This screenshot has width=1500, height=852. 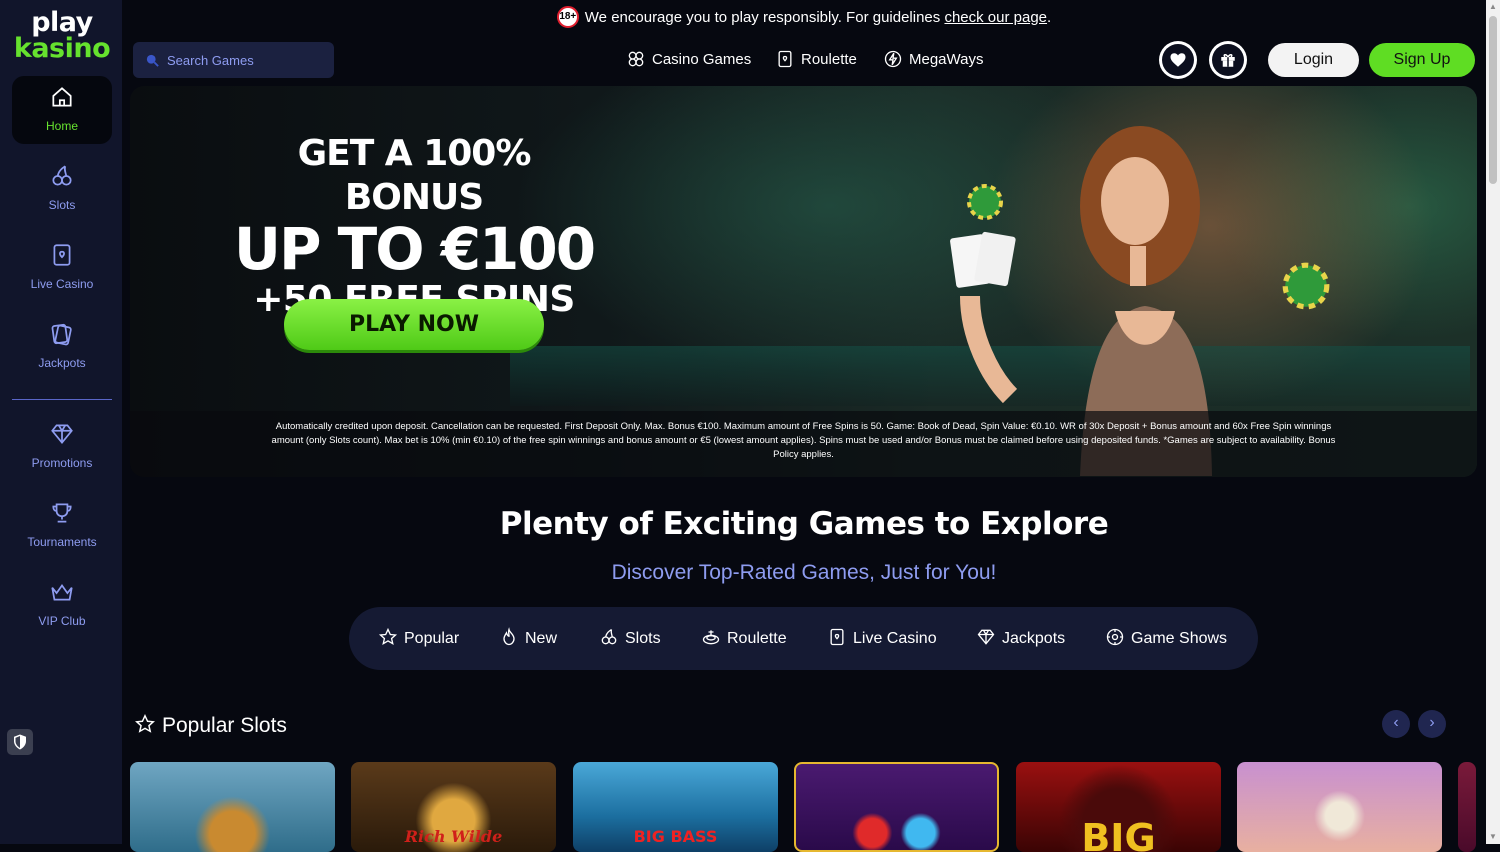 I want to click on scrollbar-thumb, so click(x=1493, y=100).